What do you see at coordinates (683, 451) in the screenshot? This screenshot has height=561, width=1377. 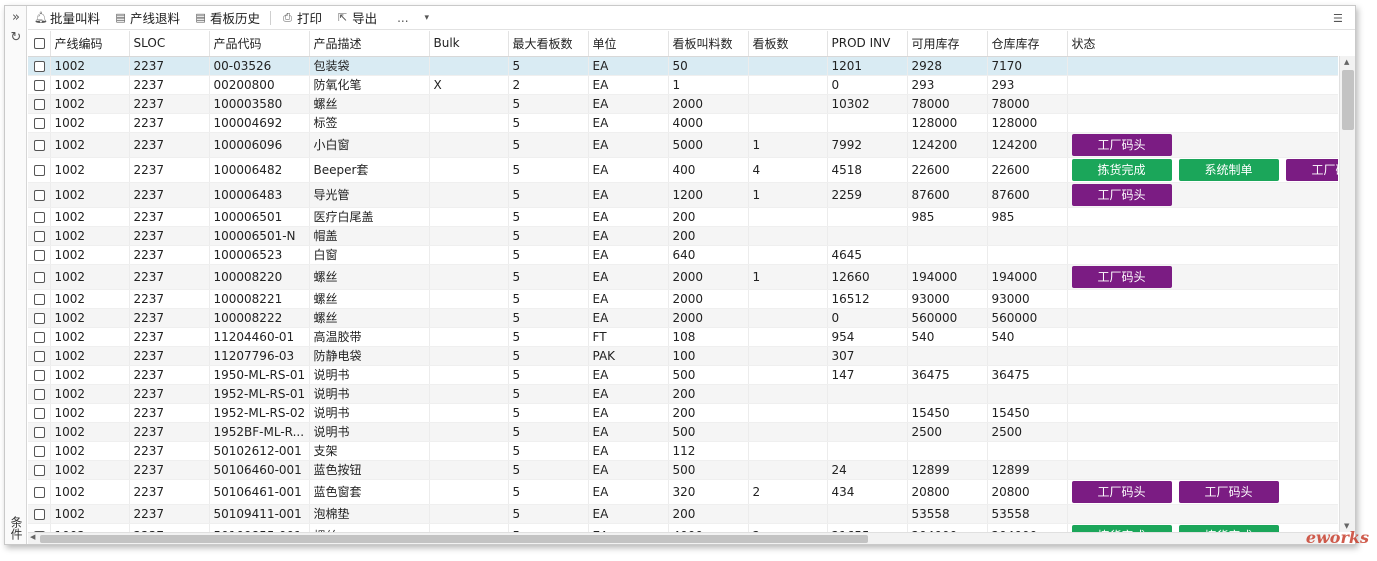 I see `table-row: 1002 2237 50102612-001 支架 5 EA 112` at bounding box center [683, 451].